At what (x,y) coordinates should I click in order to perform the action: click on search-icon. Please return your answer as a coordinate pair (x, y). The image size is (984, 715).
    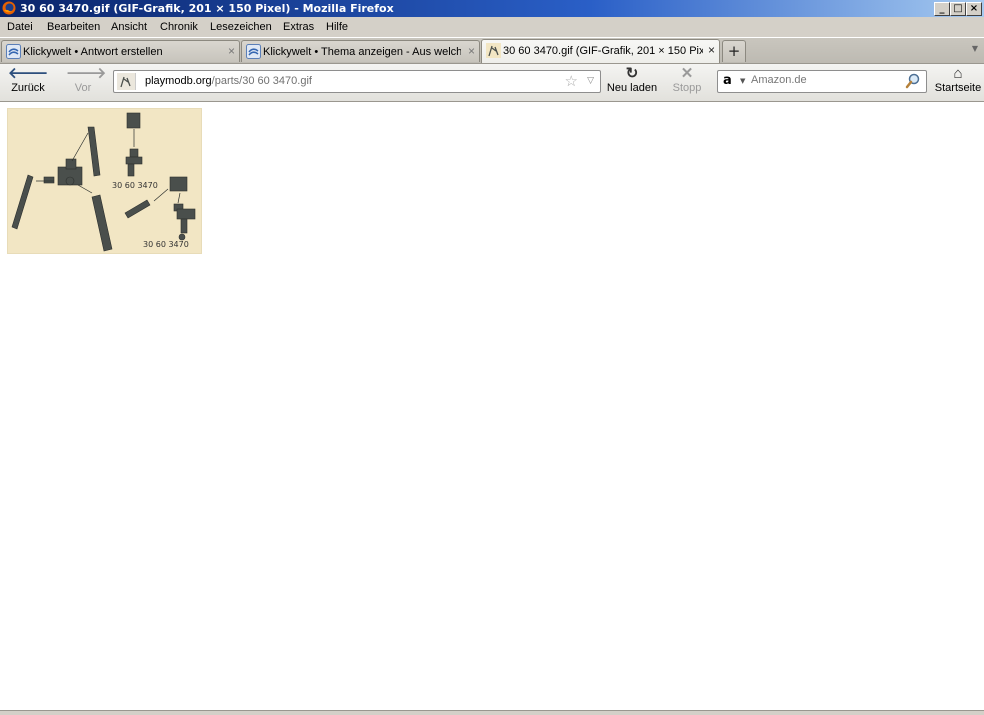
    Looking at the image, I should click on (913, 81).